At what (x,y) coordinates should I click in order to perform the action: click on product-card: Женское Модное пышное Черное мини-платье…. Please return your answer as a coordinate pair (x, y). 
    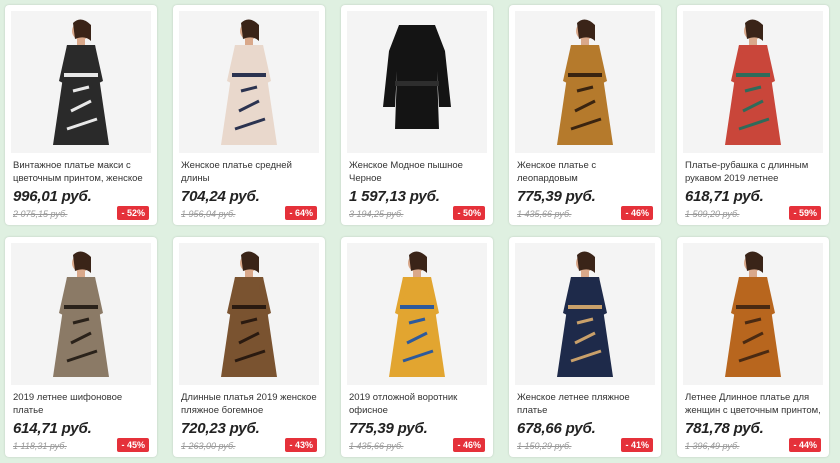
    Looking at the image, I should click on (417, 115).